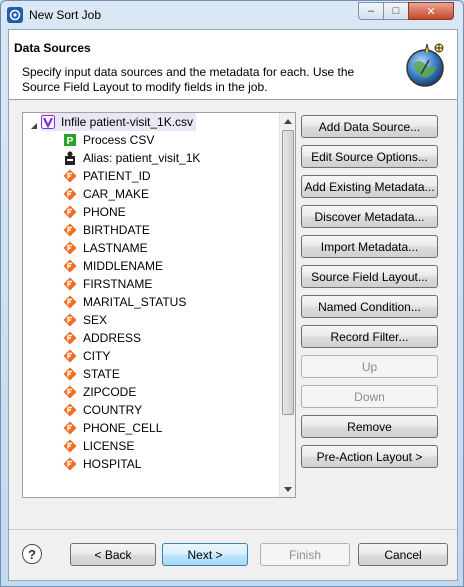  What do you see at coordinates (135, 302) in the screenshot?
I see `field-label: MARITAL_STATUS` at bounding box center [135, 302].